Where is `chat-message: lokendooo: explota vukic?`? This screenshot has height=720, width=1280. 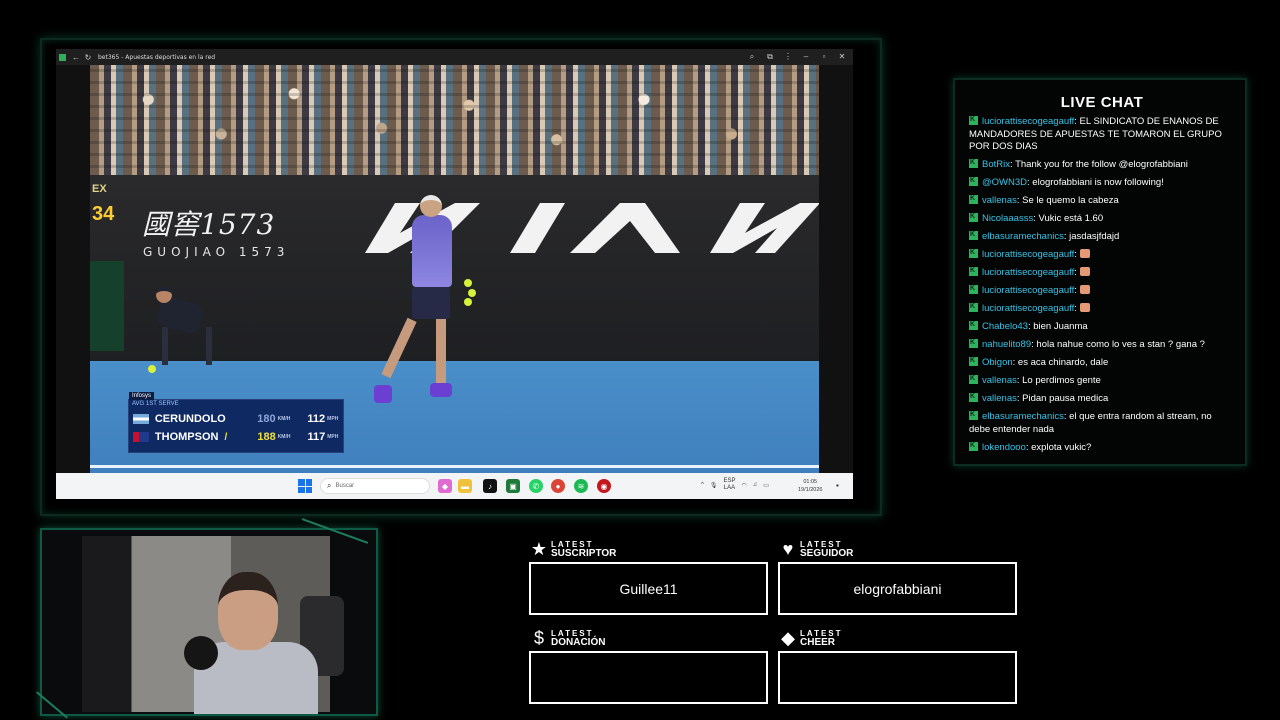
chat-message: lokendooo: explota vukic? is located at coordinates (1100, 447).